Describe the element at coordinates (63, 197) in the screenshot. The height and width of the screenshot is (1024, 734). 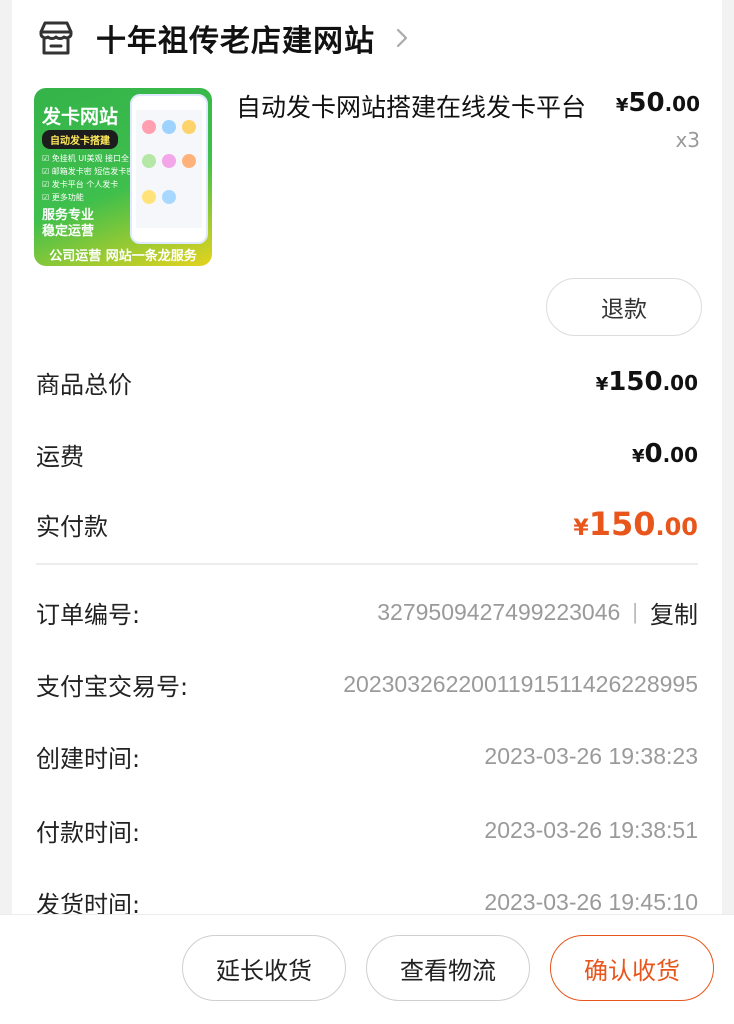
I see `thumbnail-feature: ☑ 更多功能` at that location.